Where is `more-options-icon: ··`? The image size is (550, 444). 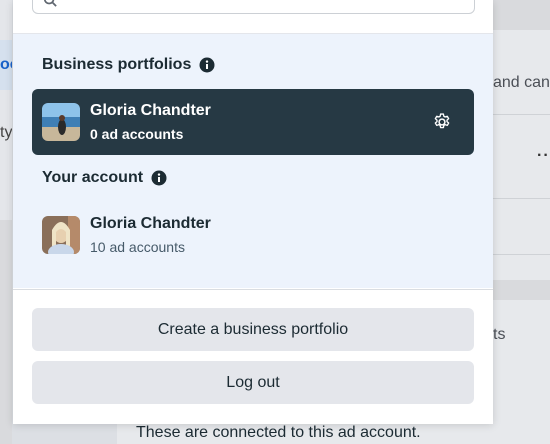 more-options-icon: ·· is located at coordinates (543, 156).